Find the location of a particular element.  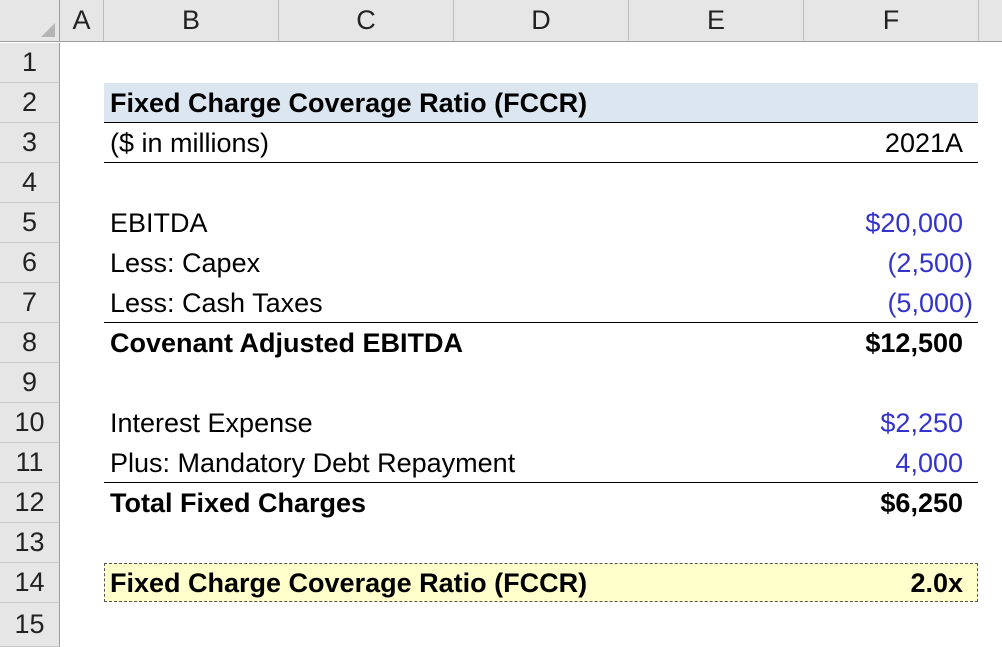

row-header-11: 11 is located at coordinates (30, 463).